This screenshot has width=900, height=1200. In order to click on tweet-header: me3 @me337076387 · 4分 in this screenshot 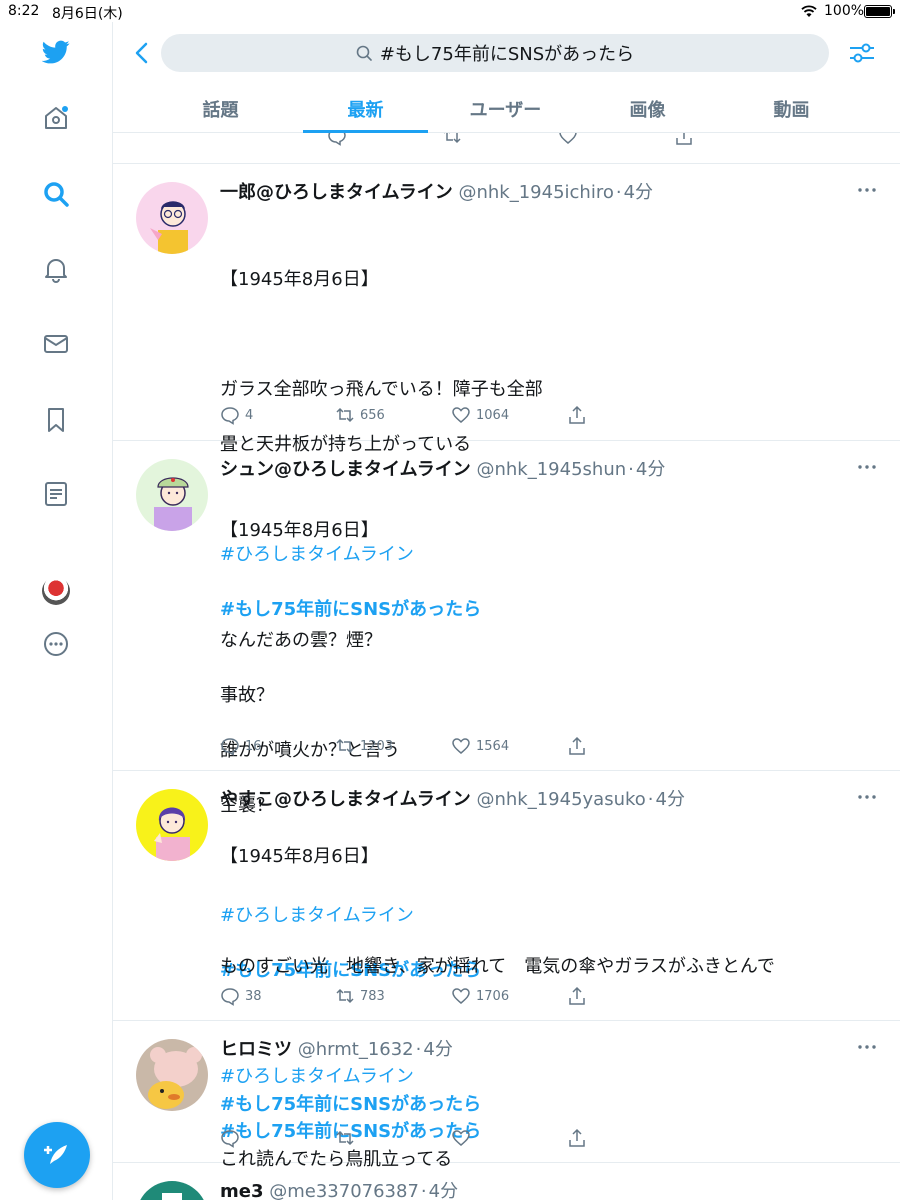, I will do `click(339, 1190)`.